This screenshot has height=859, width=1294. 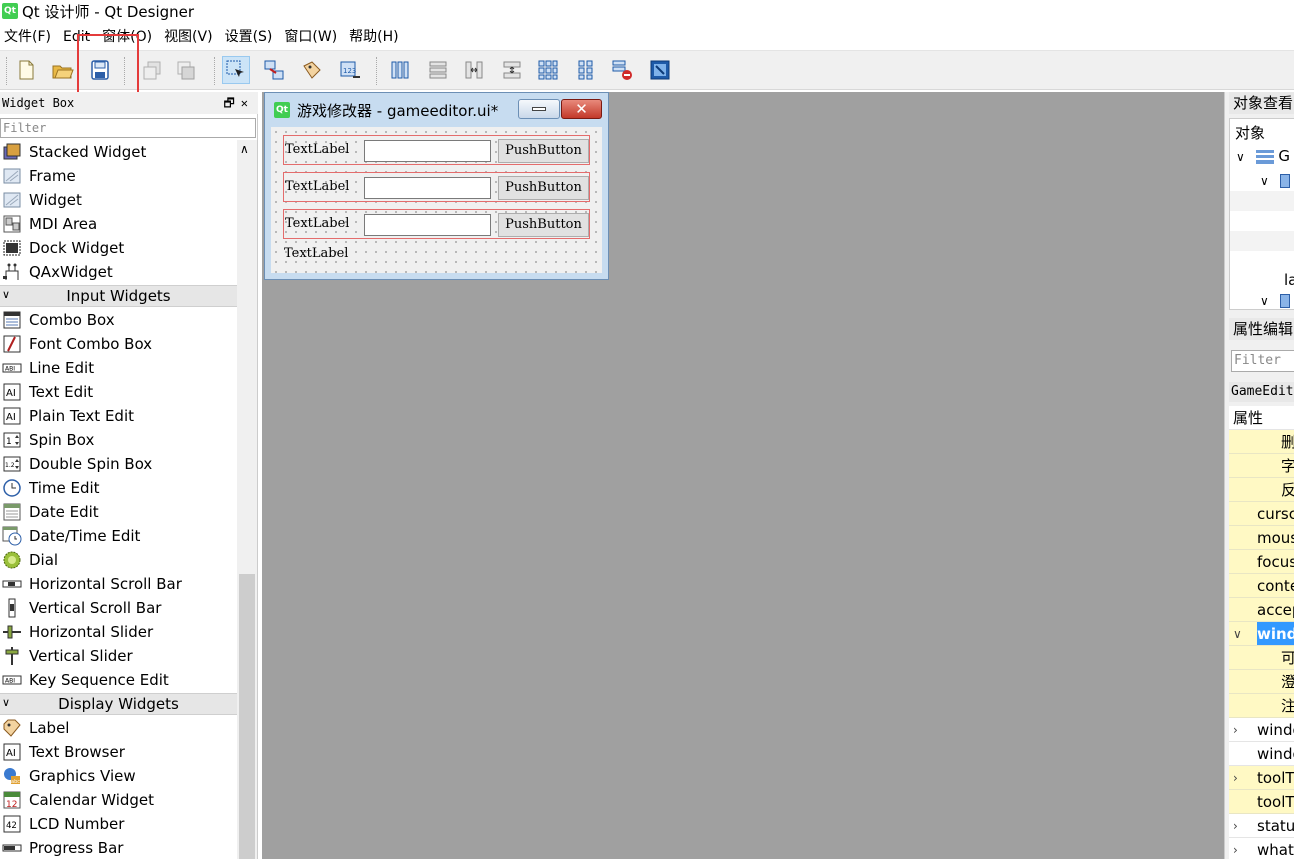 What do you see at coordinates (239, 103) in the screenshot?
I see `widget-box-float-close-buttons: 🗗✕` at bounding box center [239, 103].